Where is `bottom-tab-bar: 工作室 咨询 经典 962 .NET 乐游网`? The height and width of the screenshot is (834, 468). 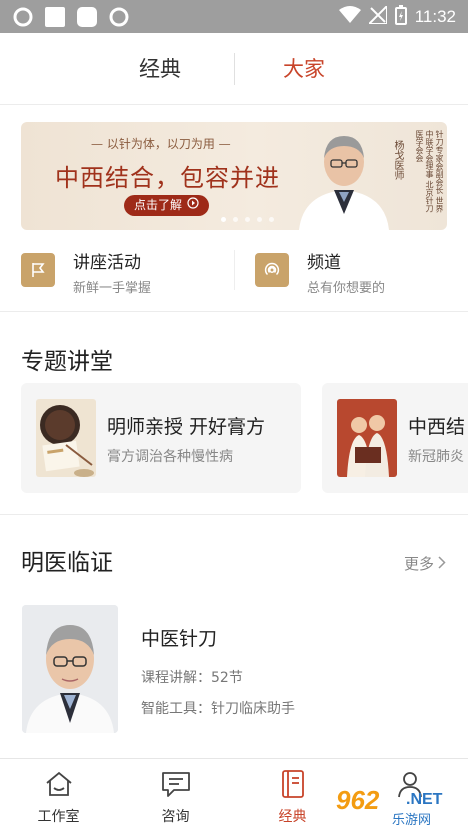 bottom-tab-bar: 工作室 咨询 经典 962 .NET 乐游网 is located at coordinates (234, 795).